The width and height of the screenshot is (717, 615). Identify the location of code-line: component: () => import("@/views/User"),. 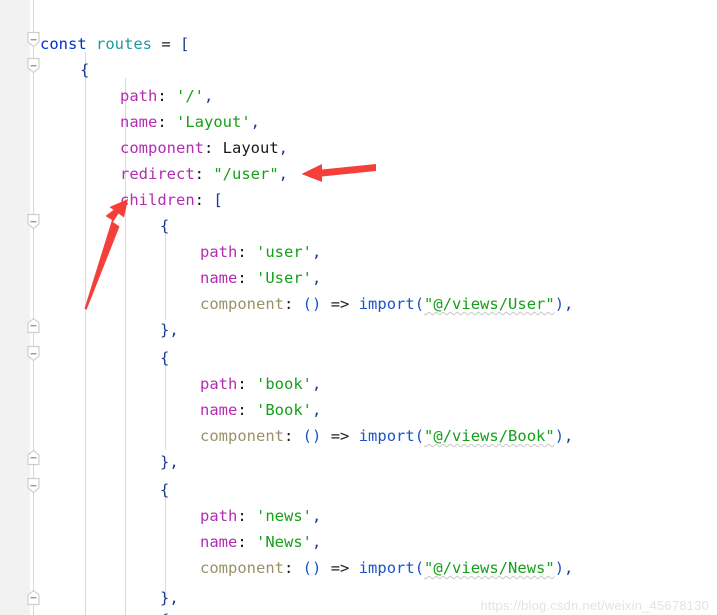
(386, 304).